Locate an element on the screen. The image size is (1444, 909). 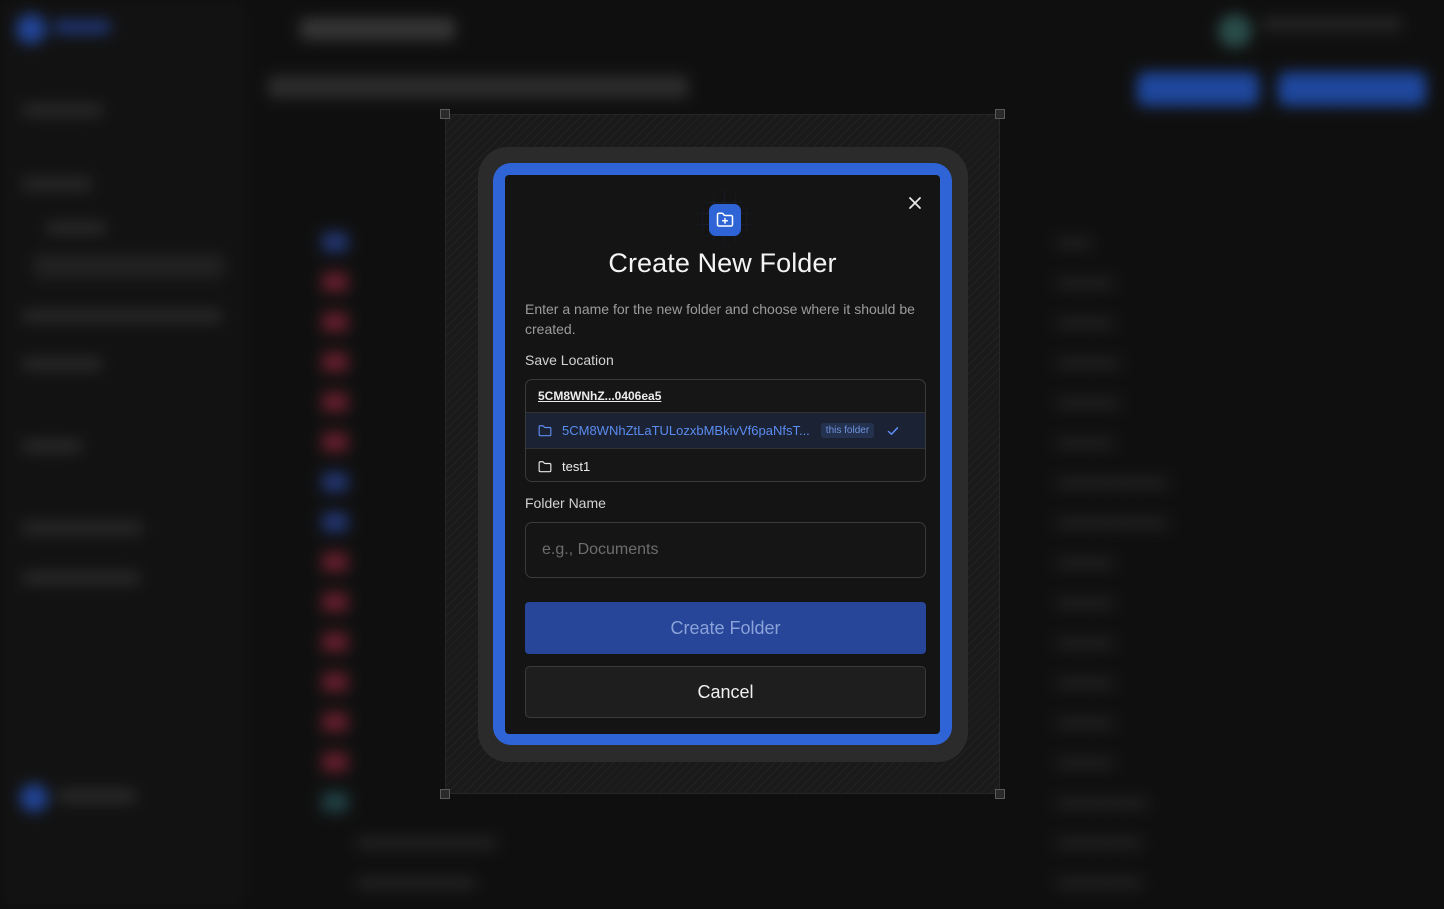
folder-plus-icon is located at coordinates (725, 219).